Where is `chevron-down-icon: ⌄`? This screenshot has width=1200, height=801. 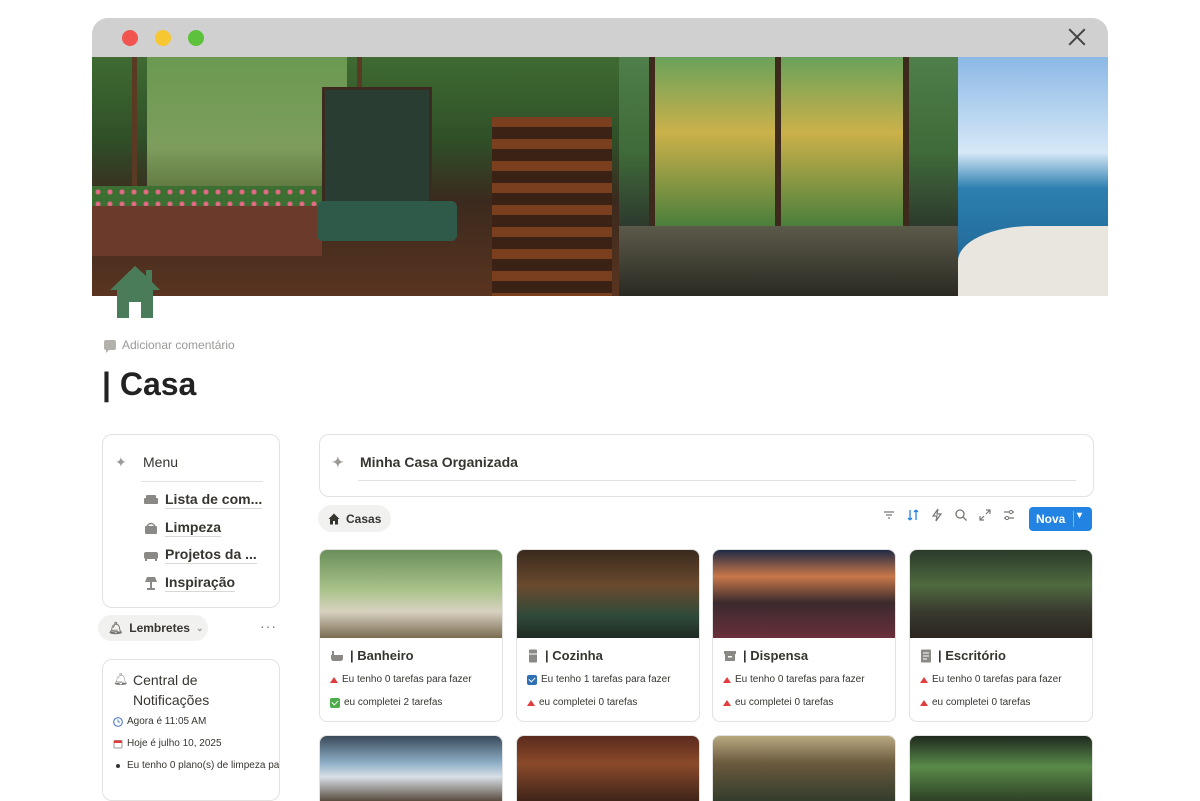 chevron-down-icon: ⌄ is located at coordinates (199, 627).